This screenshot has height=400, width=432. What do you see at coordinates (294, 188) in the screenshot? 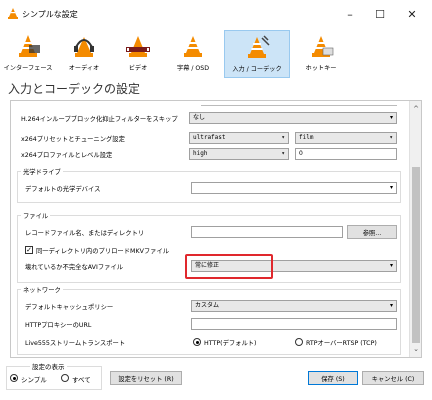
I see `optical-device-select: ▾` at bounding box center [294, 188].